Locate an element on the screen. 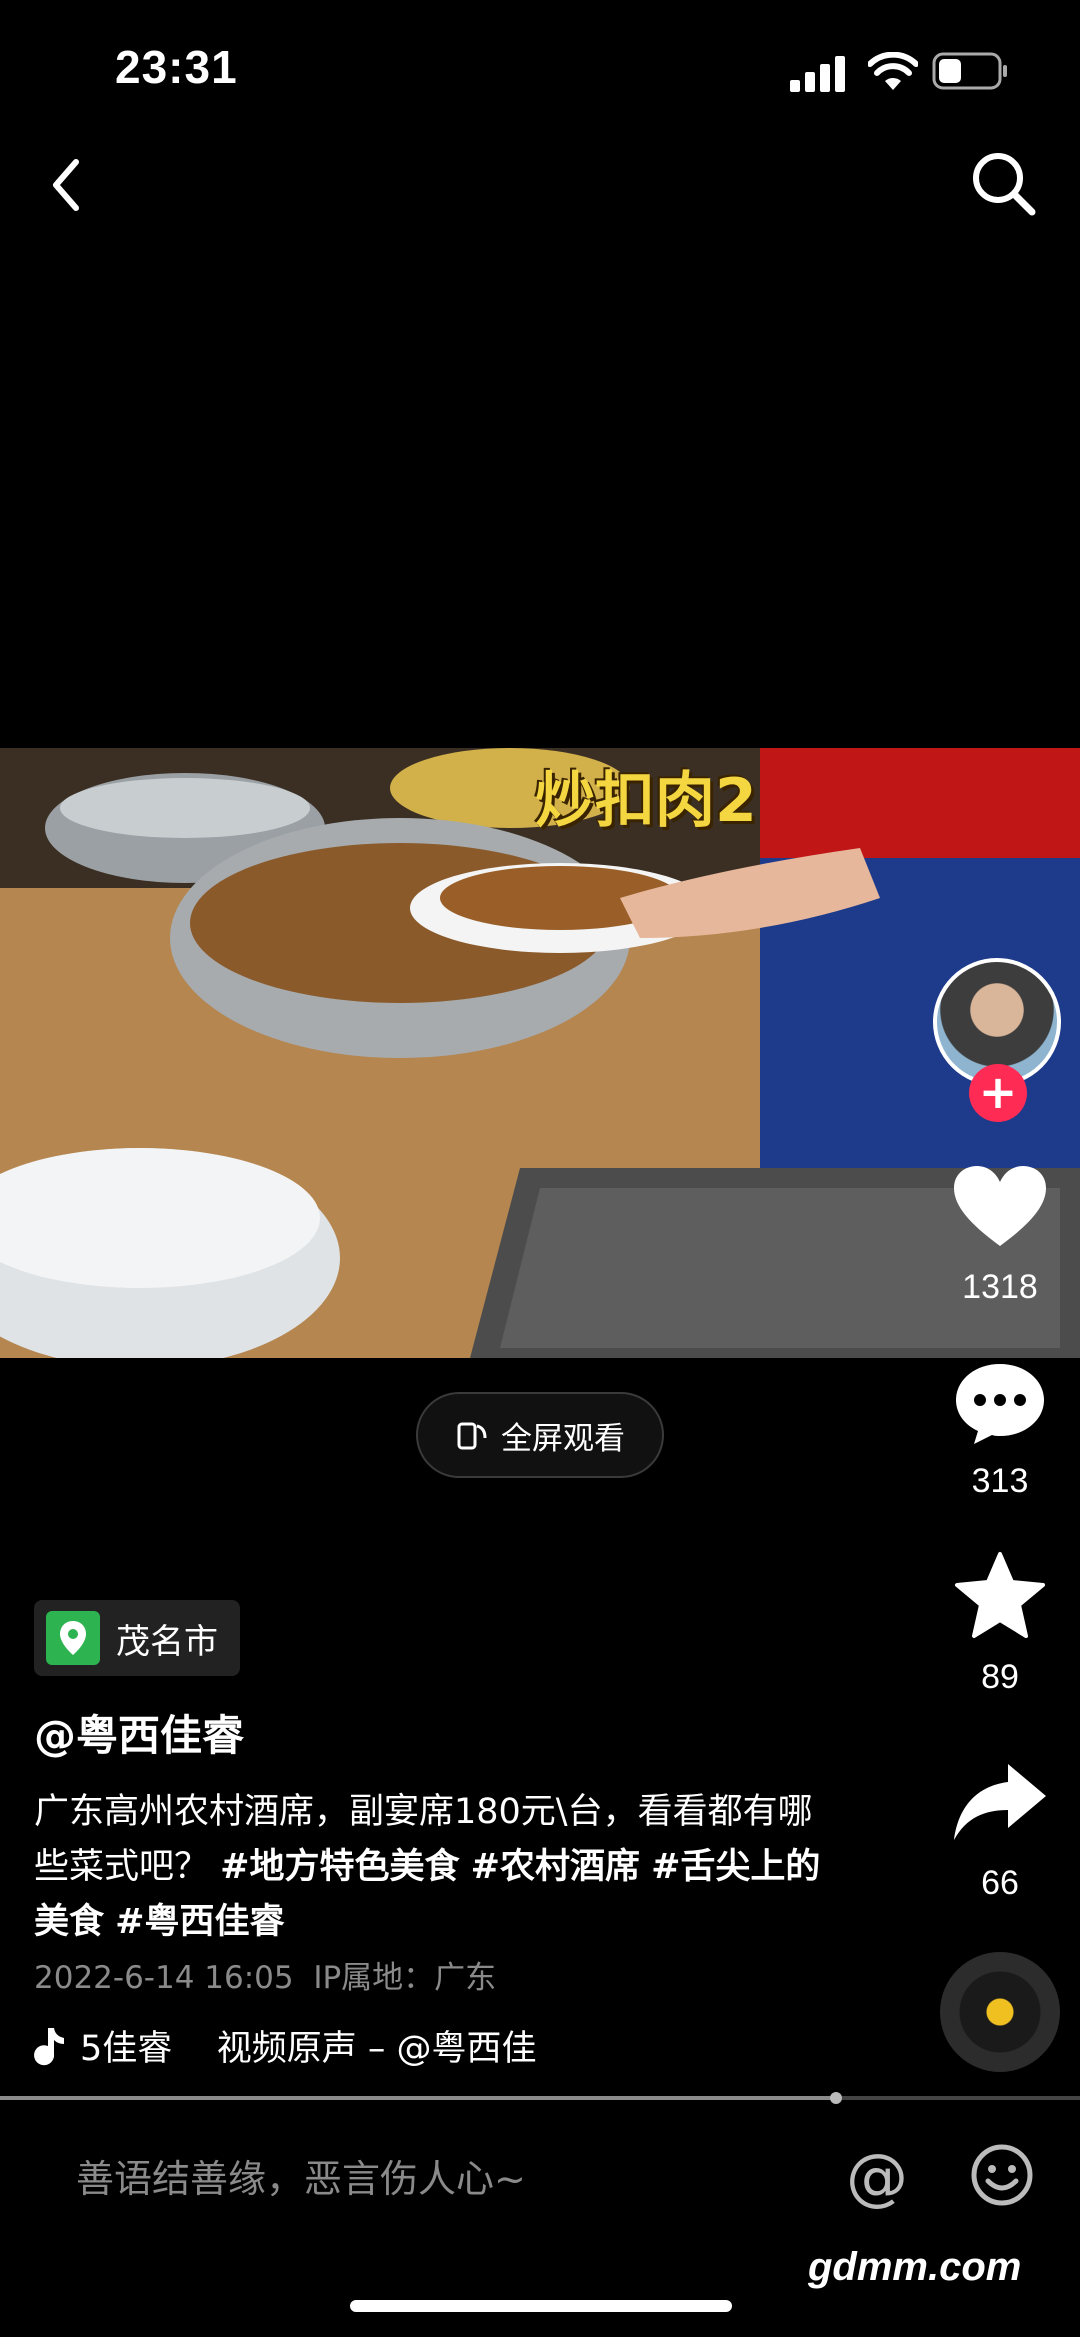 This screenshot has width=1080, height=2337. status-time: 23:31 is located at coordinates (176, 67).